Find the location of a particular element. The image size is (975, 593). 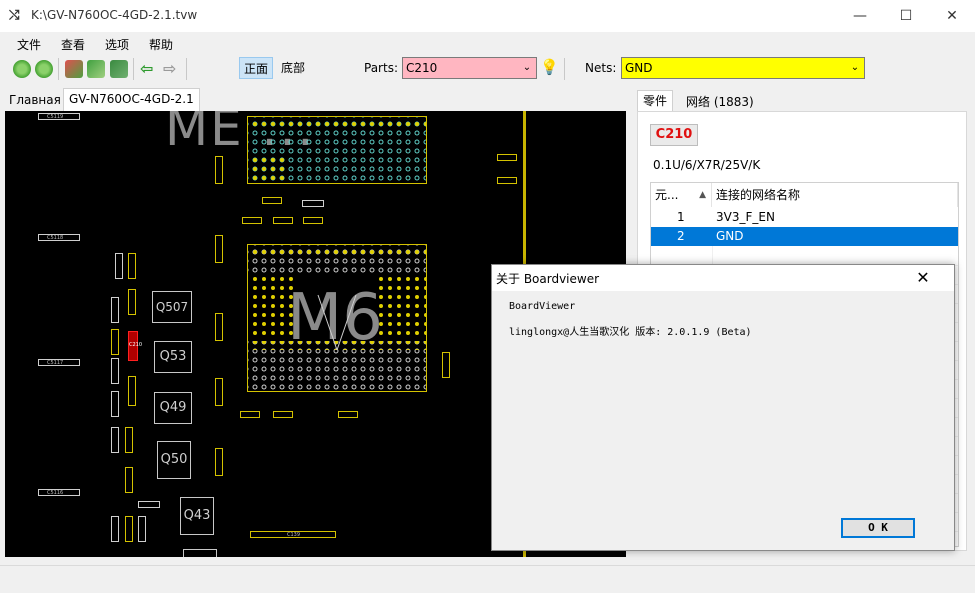

bga-chip-top is located at coordinates (337, 150).